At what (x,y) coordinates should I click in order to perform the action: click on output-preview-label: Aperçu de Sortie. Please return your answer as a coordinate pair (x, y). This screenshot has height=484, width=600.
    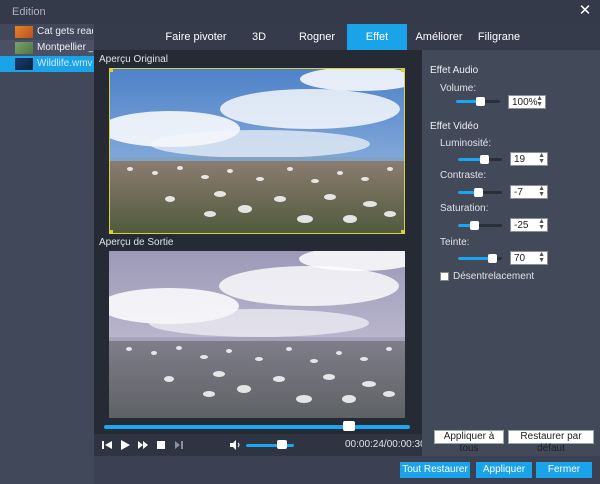
    Looking at the image, I should click on (136, 242).